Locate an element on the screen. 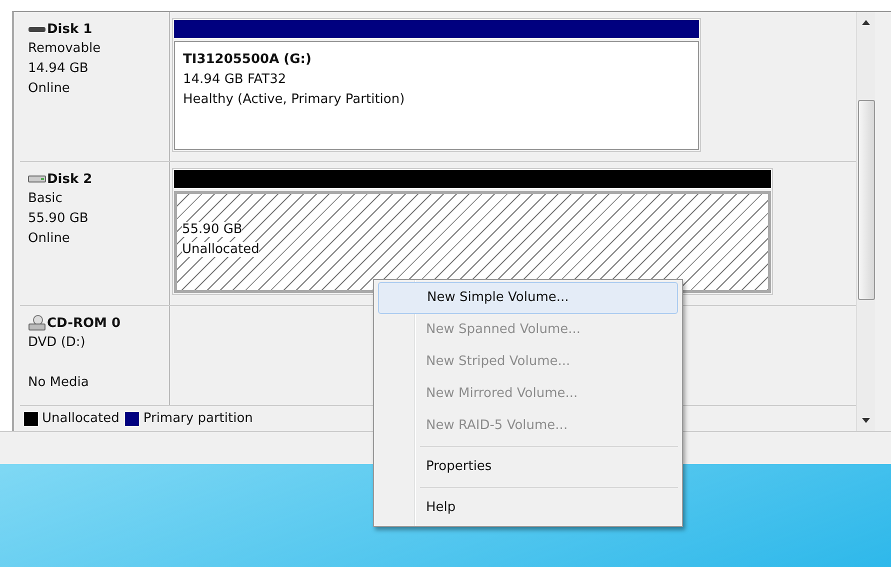  legend-label: Unallocated is located at coordinates (81, 418).